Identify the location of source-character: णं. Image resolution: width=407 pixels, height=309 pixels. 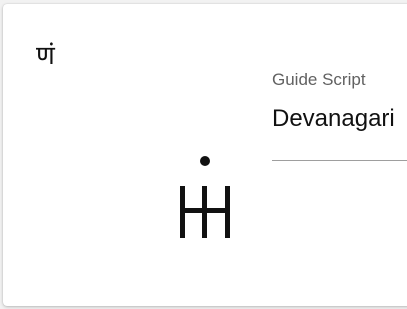
(45, 56).